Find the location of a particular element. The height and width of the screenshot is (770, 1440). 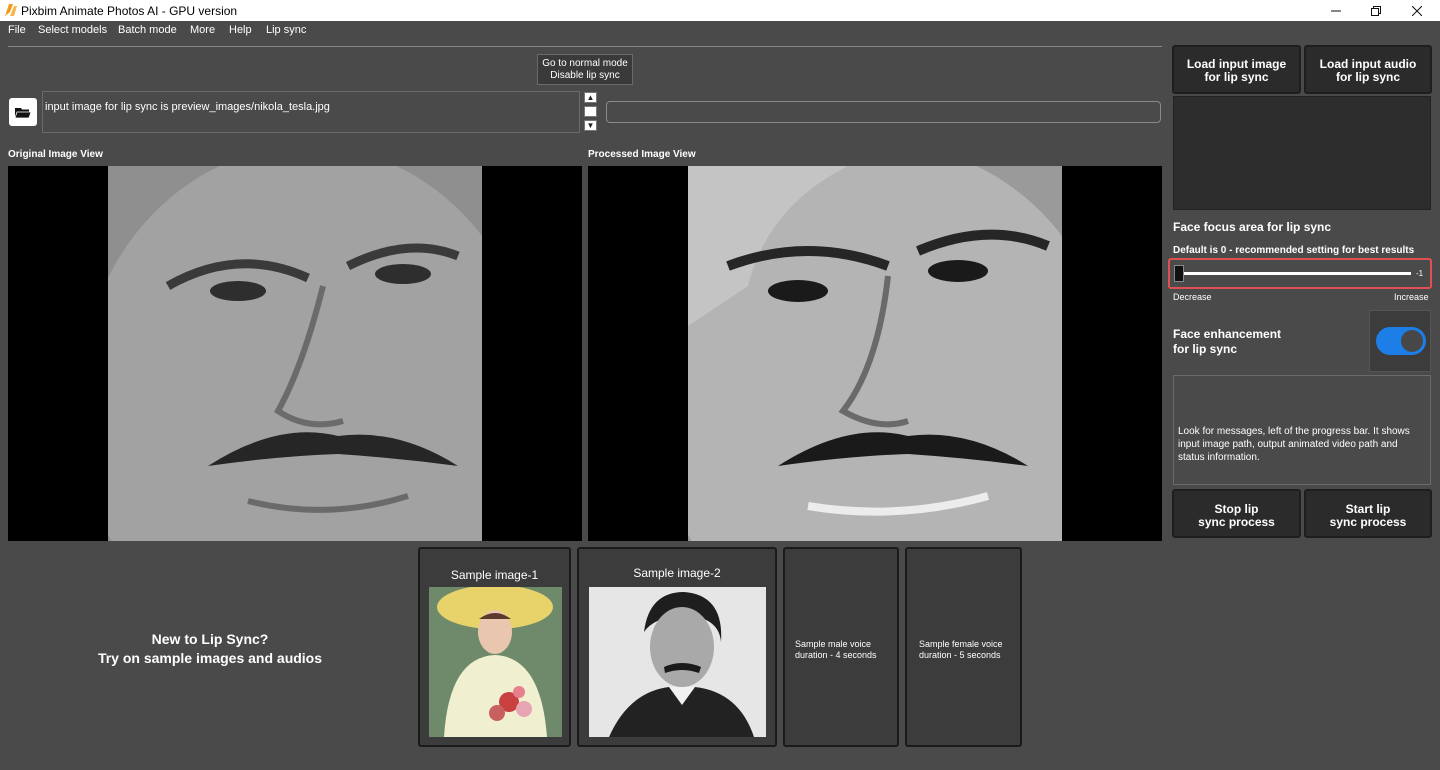

folder-icon is located at coordinates (23, 112).